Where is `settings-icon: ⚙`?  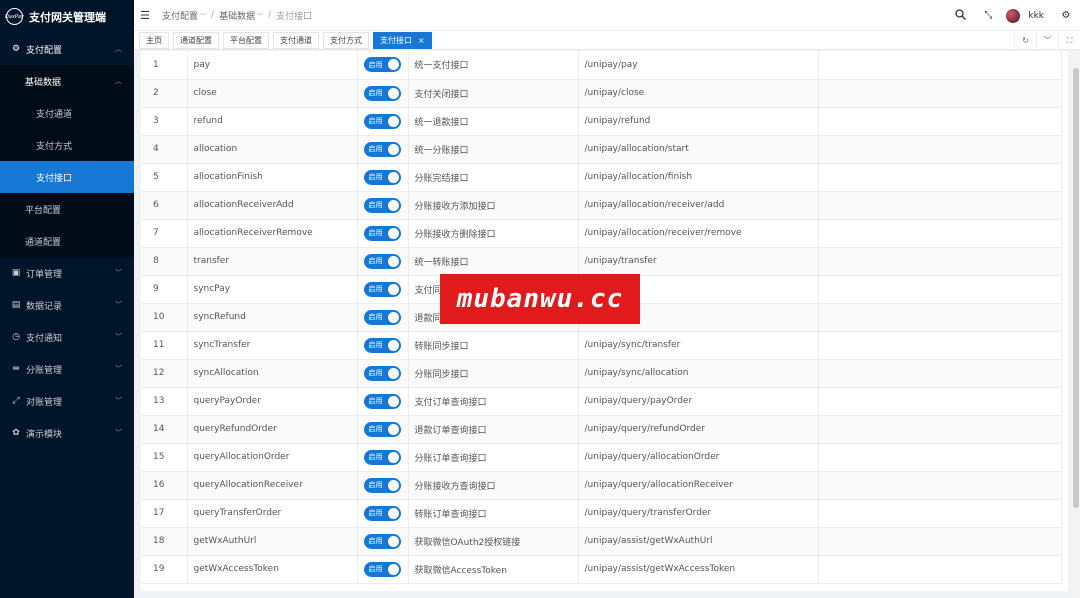
settings-icon: ⚙ is located at coordinates (1066, 15).